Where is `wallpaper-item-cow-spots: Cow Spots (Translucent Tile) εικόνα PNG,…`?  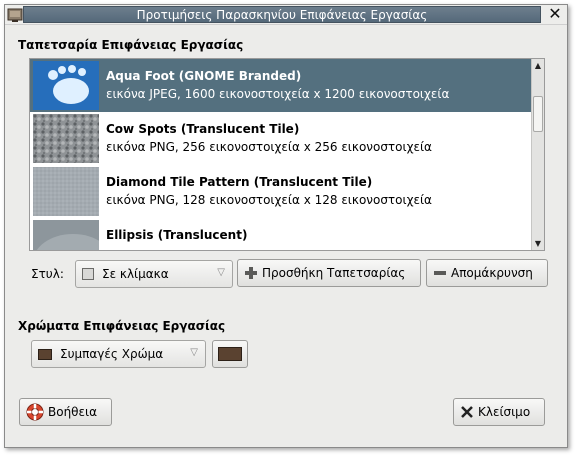 wallpaper-item-cow-spots: Cow Spots (Translucent Tile) εικόνα PNG,… is located at coordinates (281, 138).